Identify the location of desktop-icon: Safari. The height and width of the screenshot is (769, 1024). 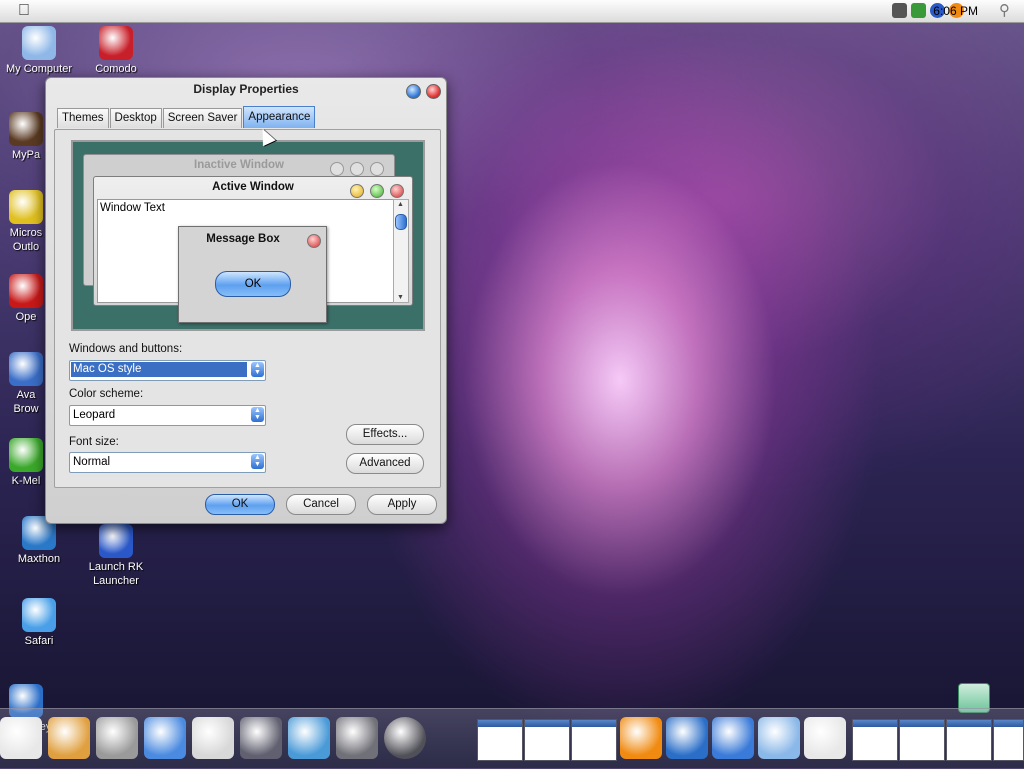
(39, 623).